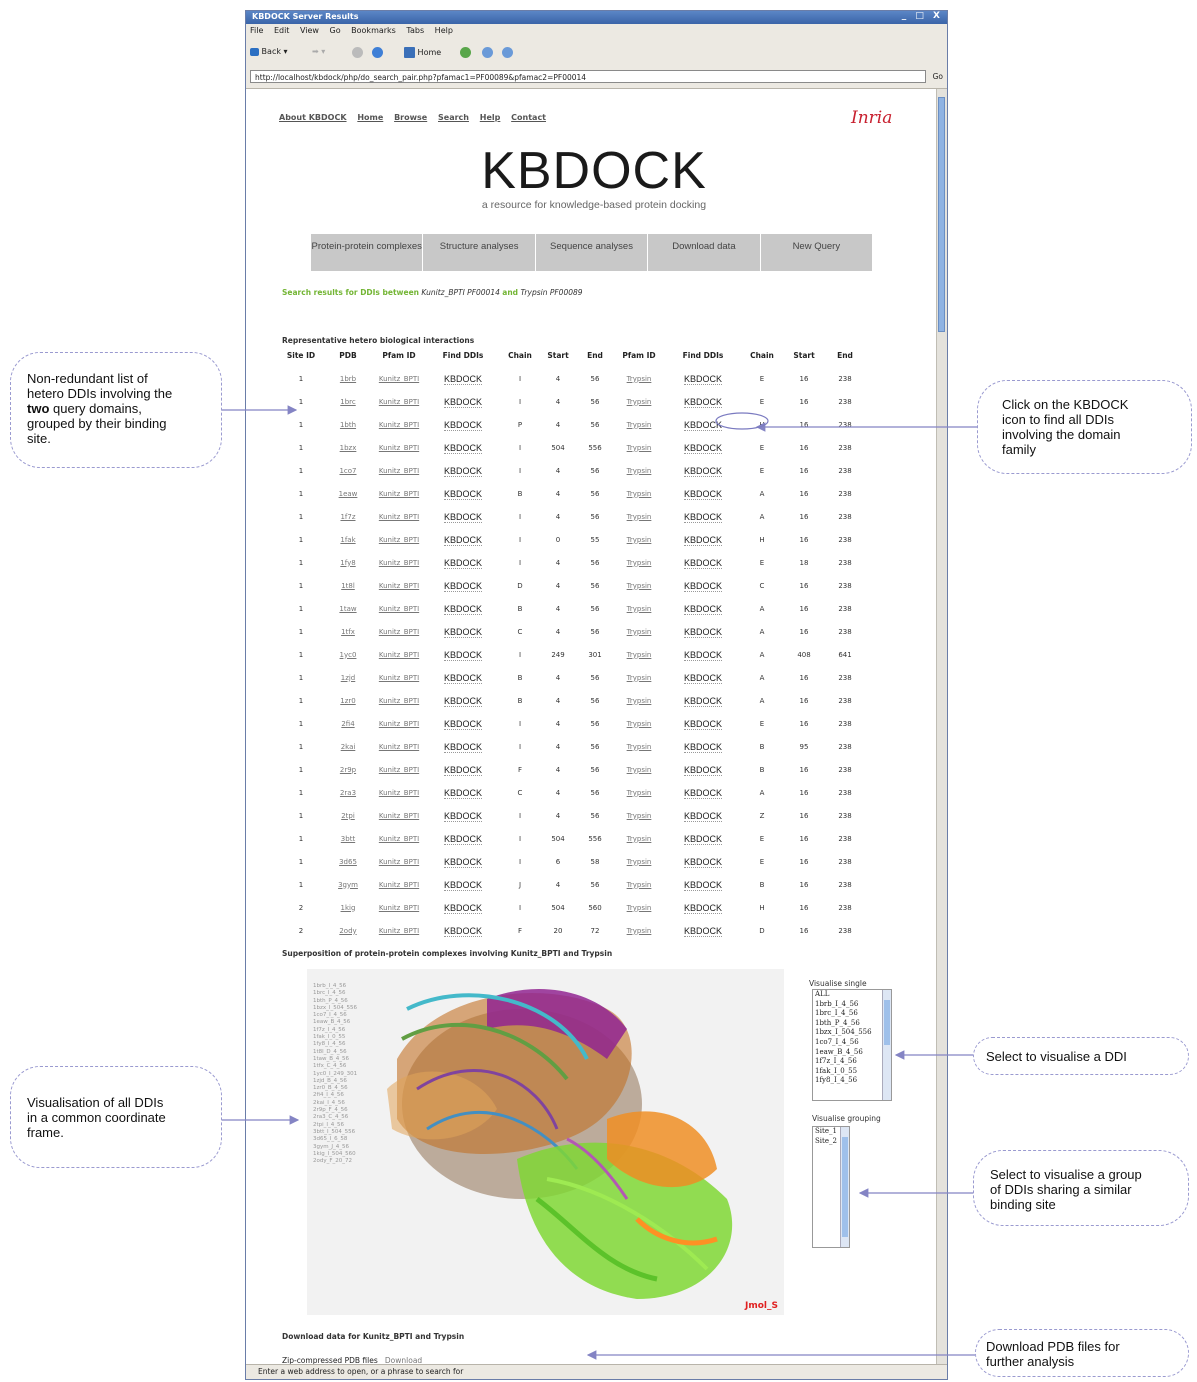 The width and height of the screenshot is (1197, 1382). I want to click on nav-help: Help, so click(490, 117).